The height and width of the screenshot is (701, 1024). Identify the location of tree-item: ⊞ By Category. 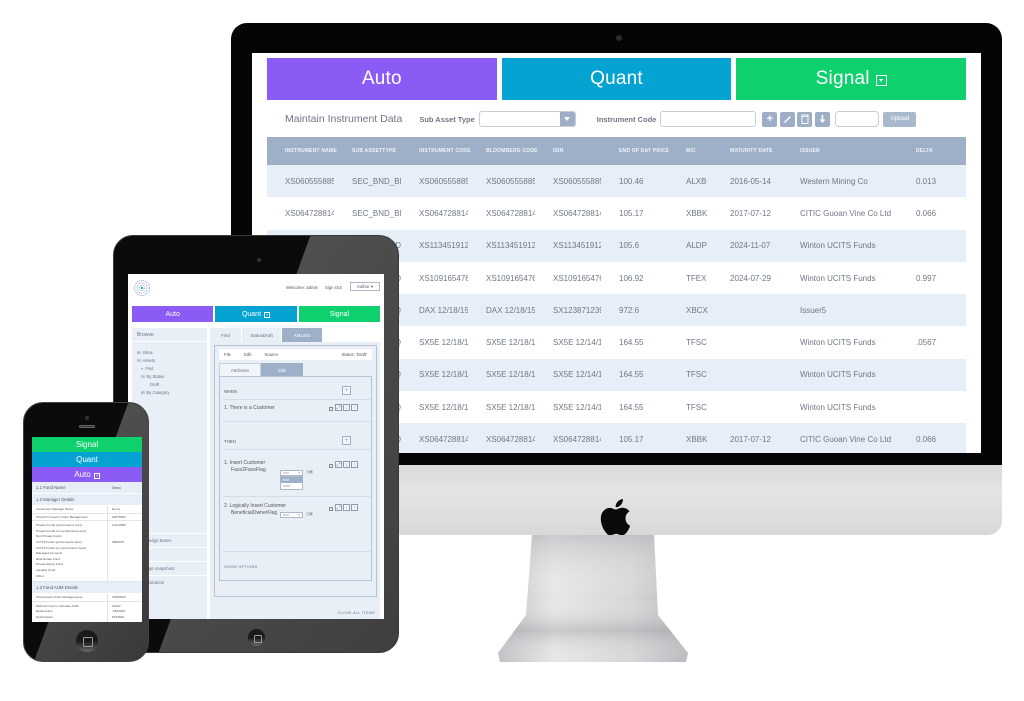
(169, 393).